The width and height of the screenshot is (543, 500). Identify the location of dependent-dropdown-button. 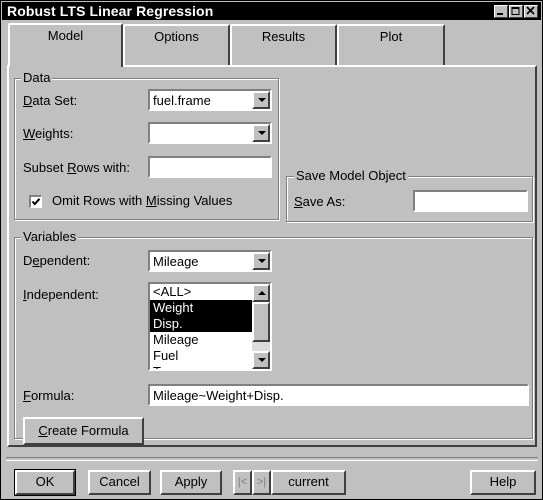
(261, 261).